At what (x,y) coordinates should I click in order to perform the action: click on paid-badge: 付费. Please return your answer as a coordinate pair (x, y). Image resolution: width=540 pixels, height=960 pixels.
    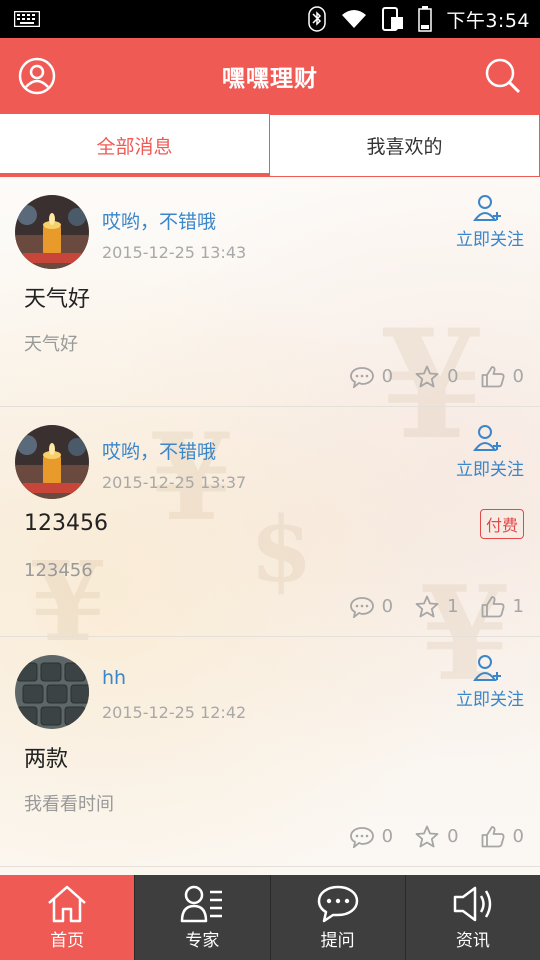
    Looking at the image, I should click on (501, 524).